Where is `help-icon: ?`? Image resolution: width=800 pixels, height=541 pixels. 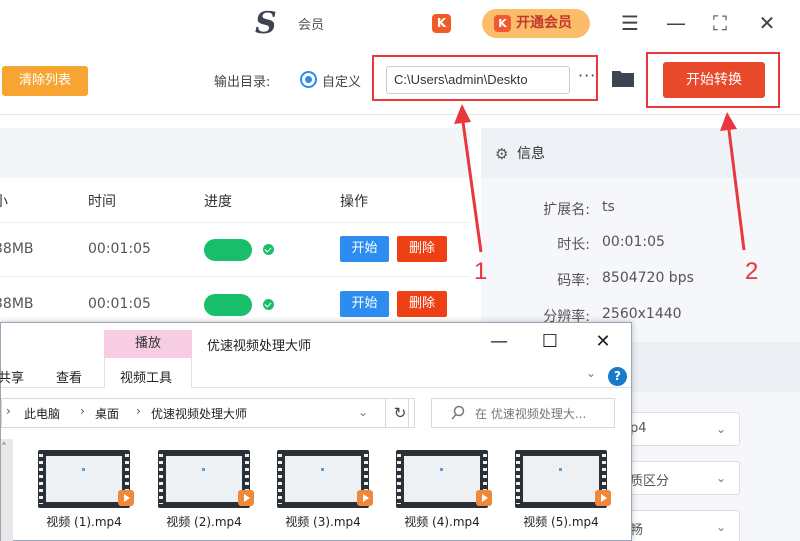 help-icon: ? is located at coordinates (617, 376).